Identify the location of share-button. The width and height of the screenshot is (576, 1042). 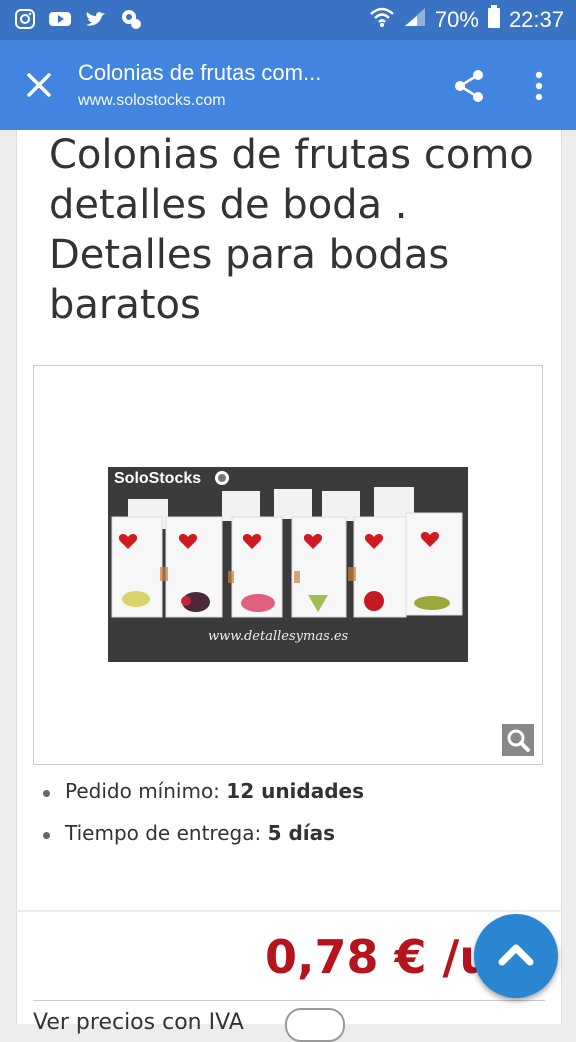
(470, 86).